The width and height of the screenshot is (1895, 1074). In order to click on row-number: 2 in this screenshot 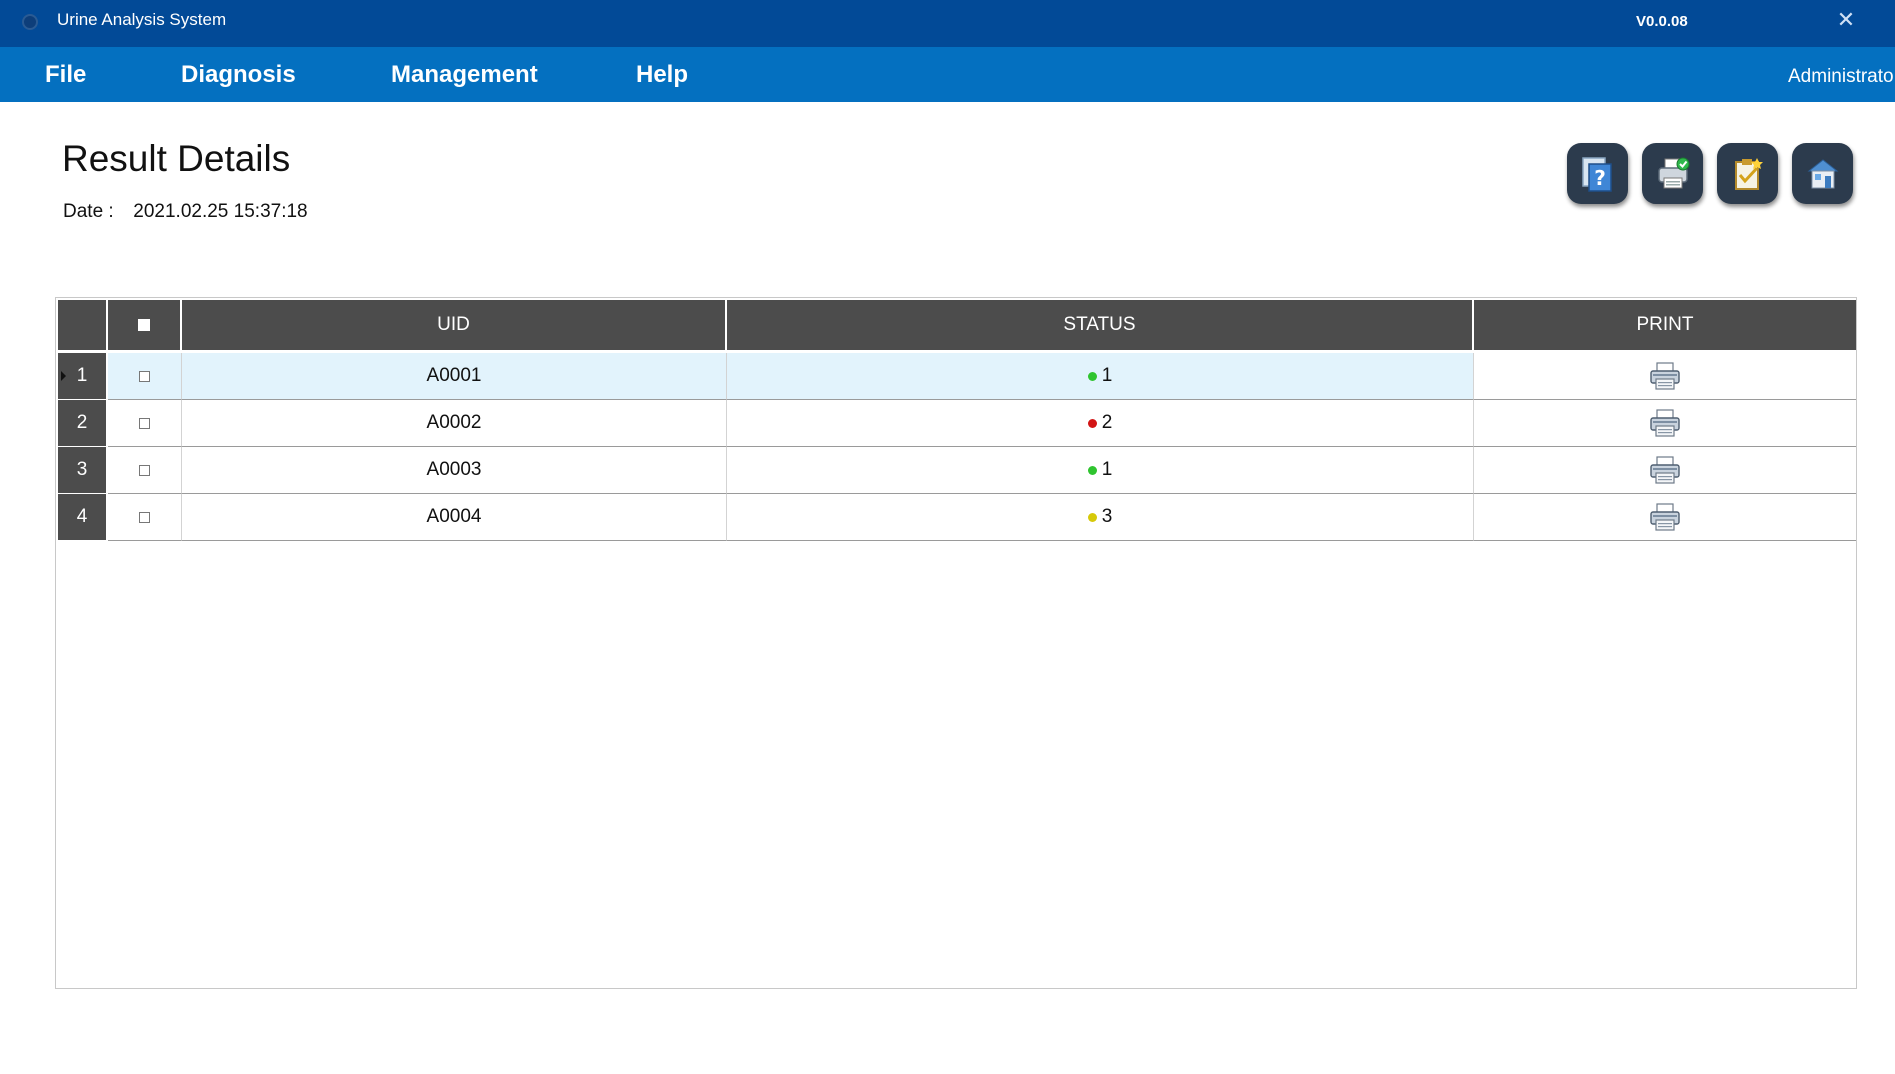, I will do `click(82, 423)`.